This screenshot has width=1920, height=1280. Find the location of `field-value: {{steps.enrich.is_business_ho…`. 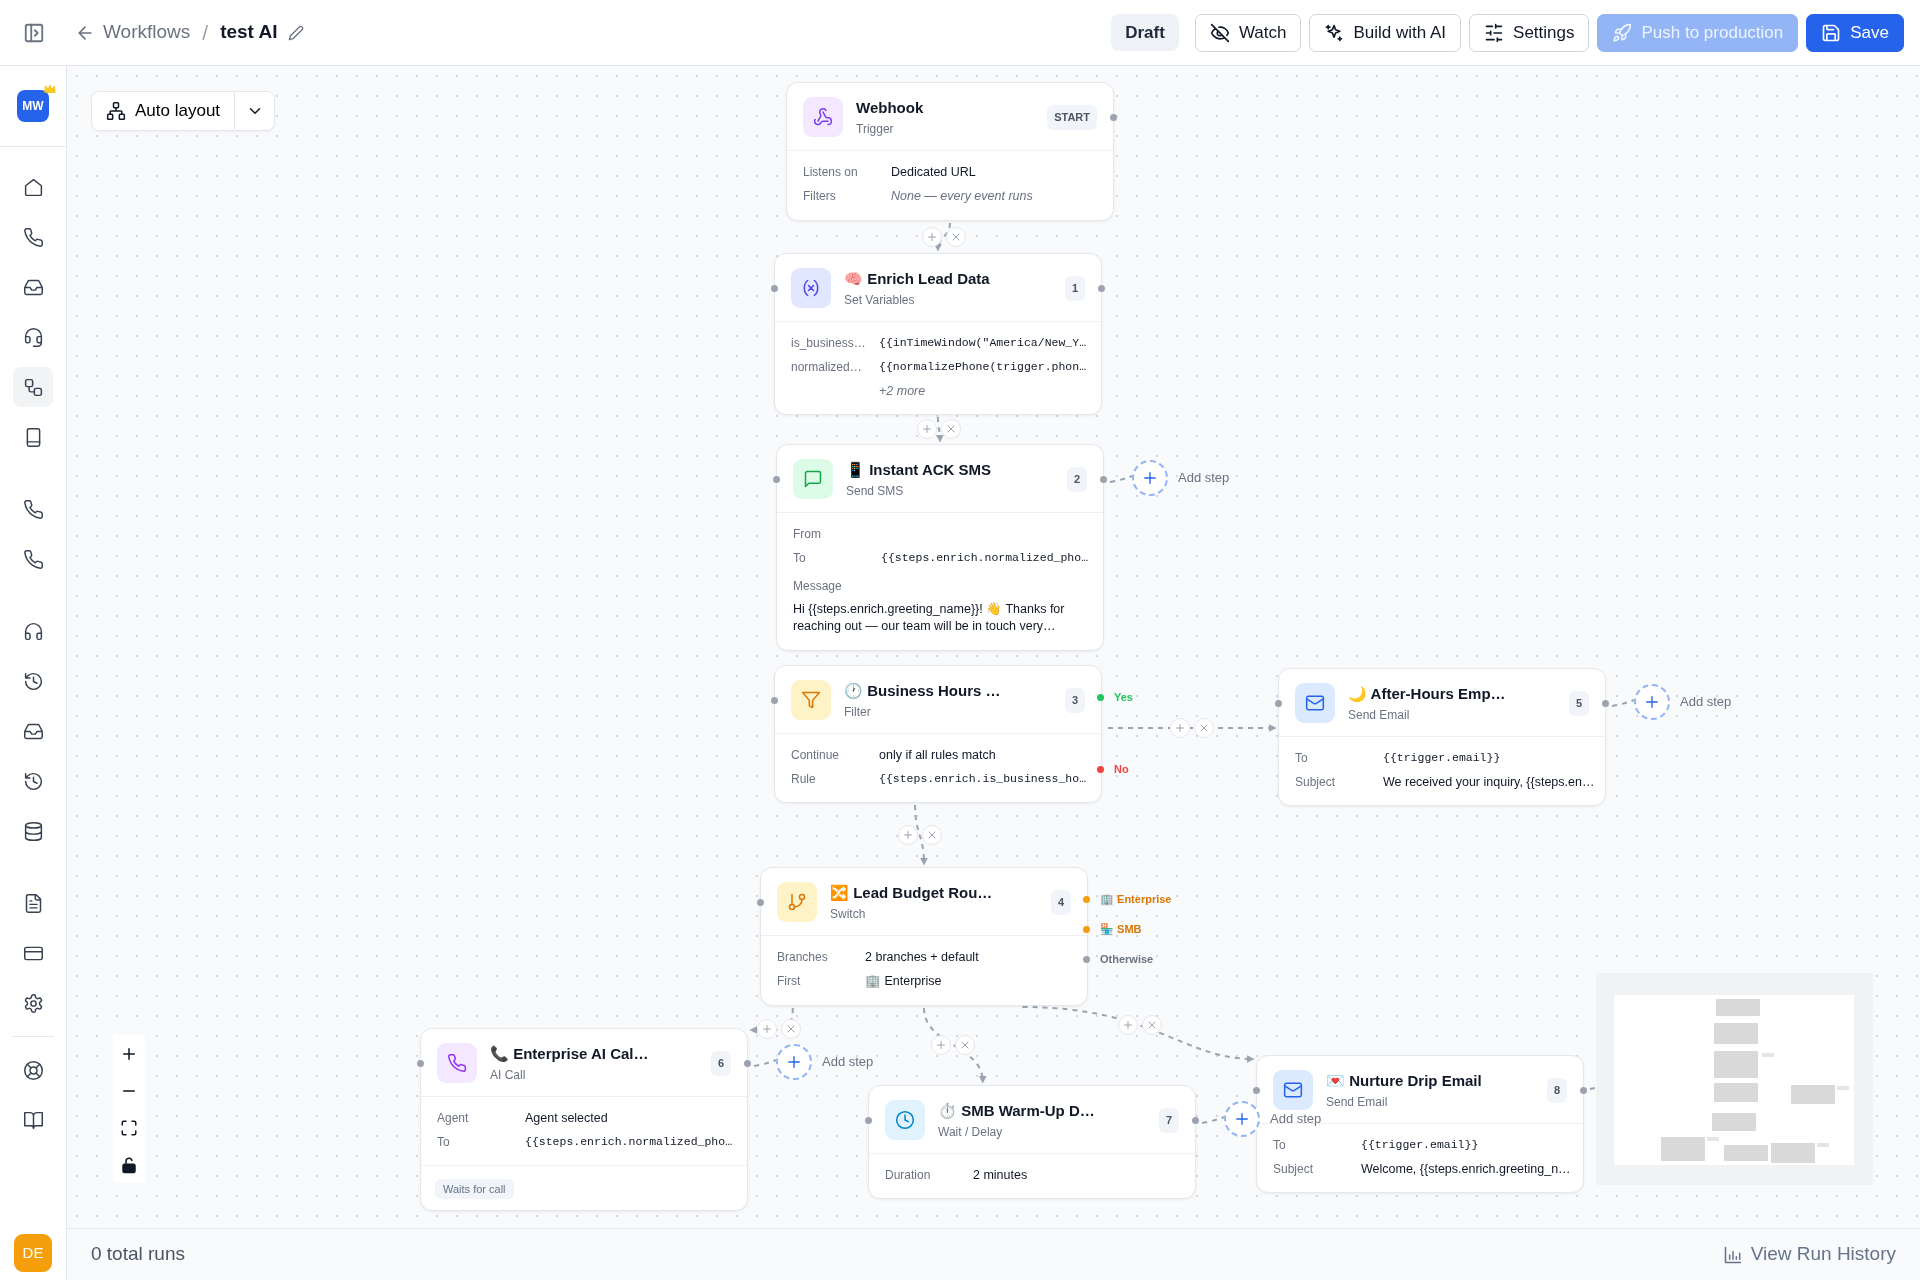

field-value: {{steps.enrich.is_business_ho… is located at coordinates (983, 779).